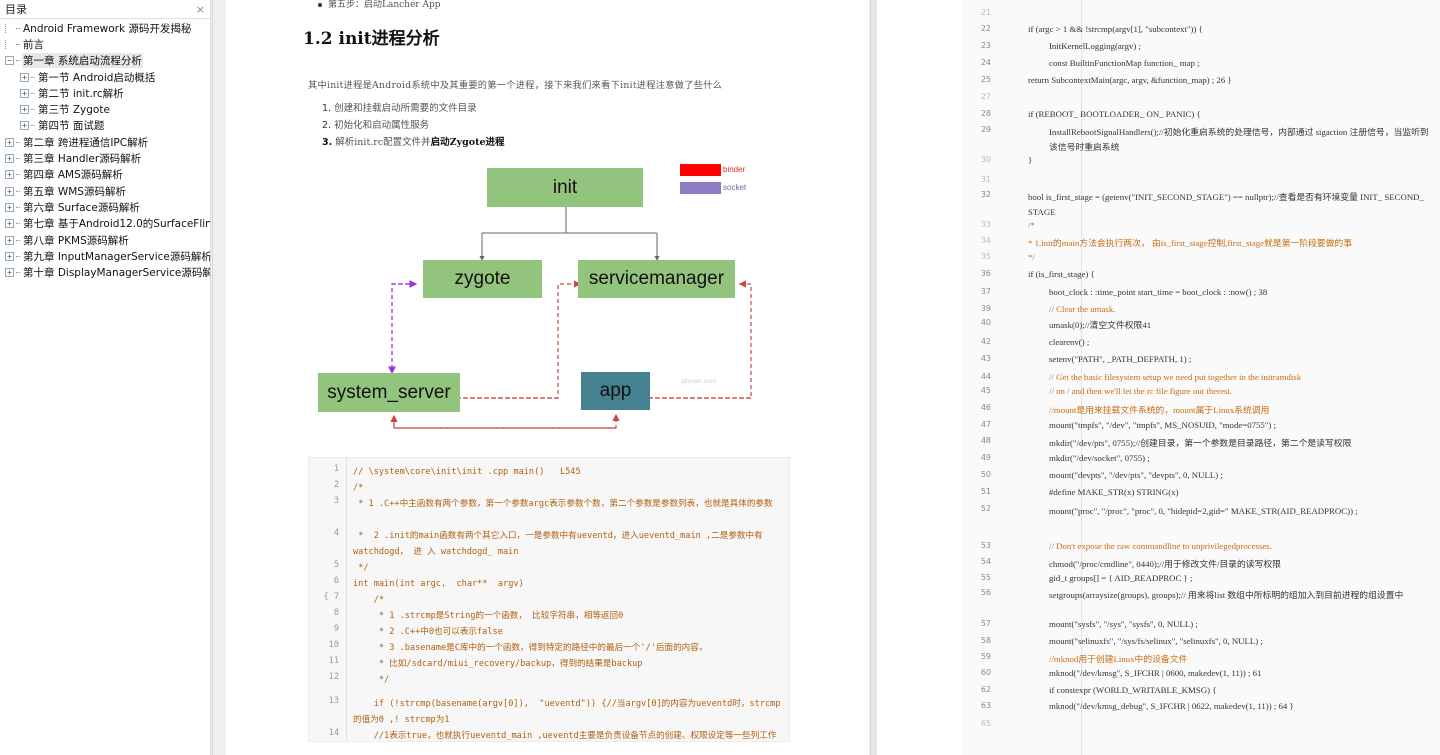  Describe the element at coordinates (82, 159) in the screenshot. I see `toc-item-label: 第三章 Handler源码解析` at that location.